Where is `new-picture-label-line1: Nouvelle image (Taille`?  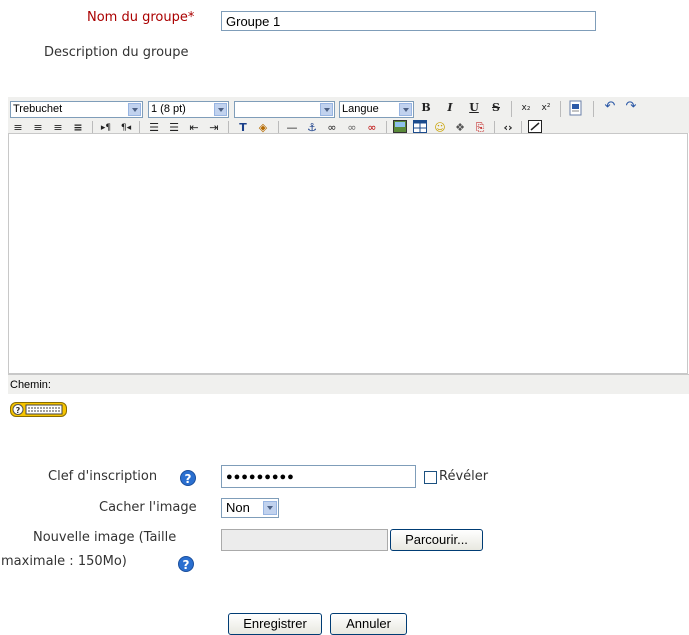 new-picture-label-line1: Nouvelle image (Taille is located at coordinates (105, 537).